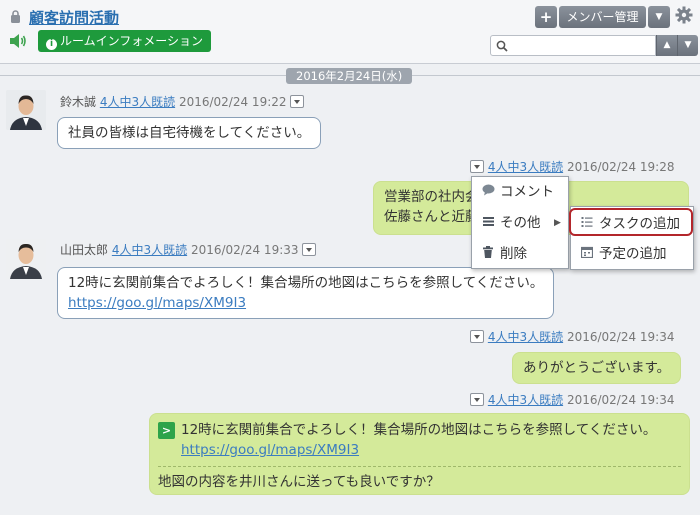 This screenshot has height=515, width=700. What do you see at coordinates (489, 223) in the screenshot?
I see `list-icon` at bounding box center [489, 223].